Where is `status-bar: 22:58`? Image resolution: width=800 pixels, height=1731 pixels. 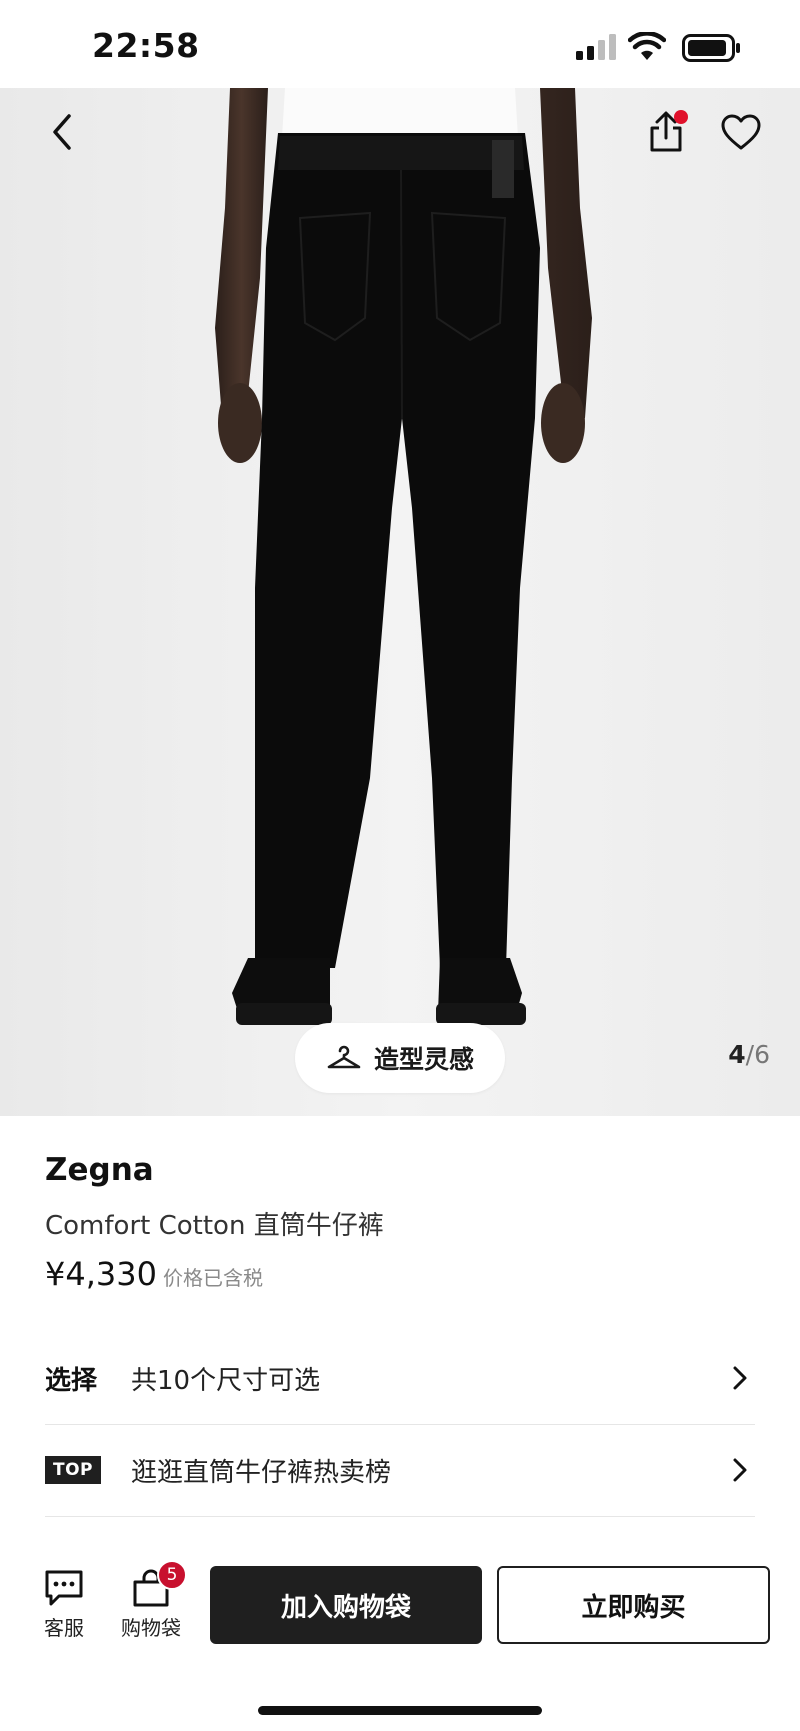 status-bar: 22:58 is located at coordinates (400, 44).